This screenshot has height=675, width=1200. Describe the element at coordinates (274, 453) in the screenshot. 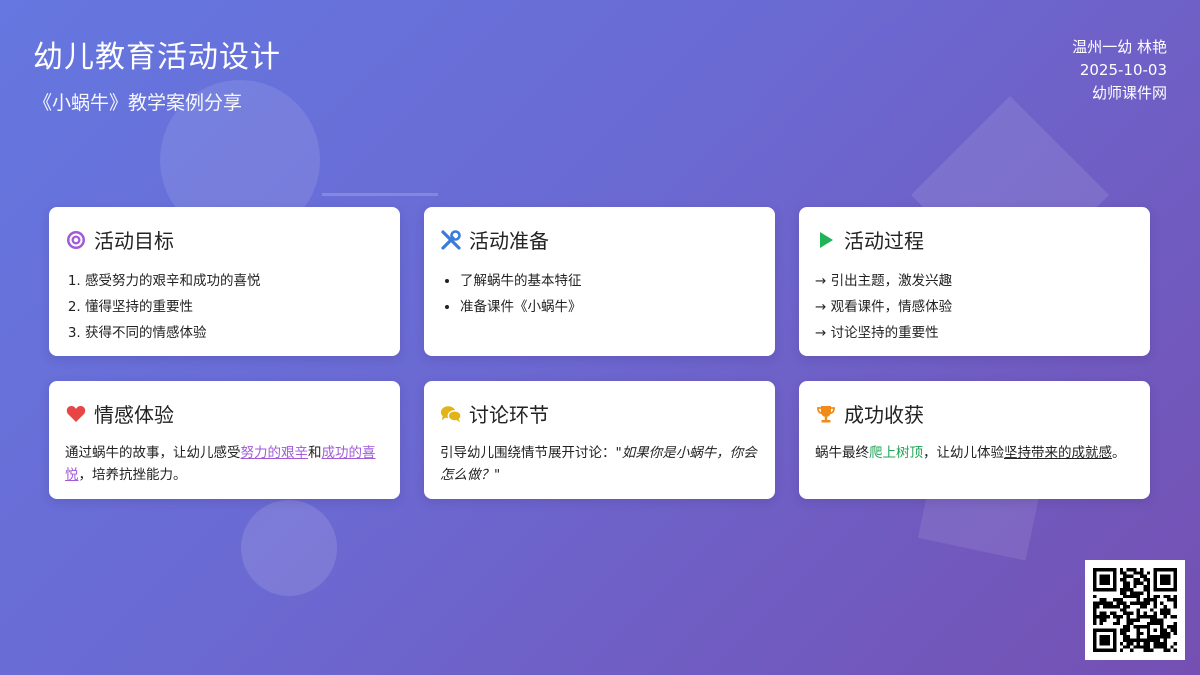

I see `highlight-text: 努力的艰辛` at that location.